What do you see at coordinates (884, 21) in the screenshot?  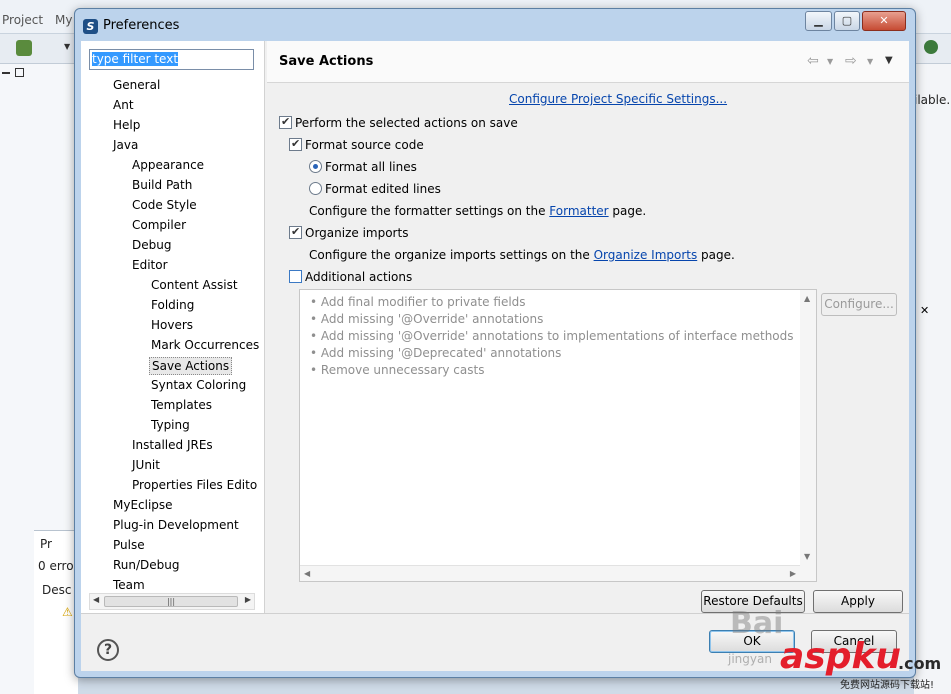 I see `close-button: ✕` at bounding box center [884, 21].